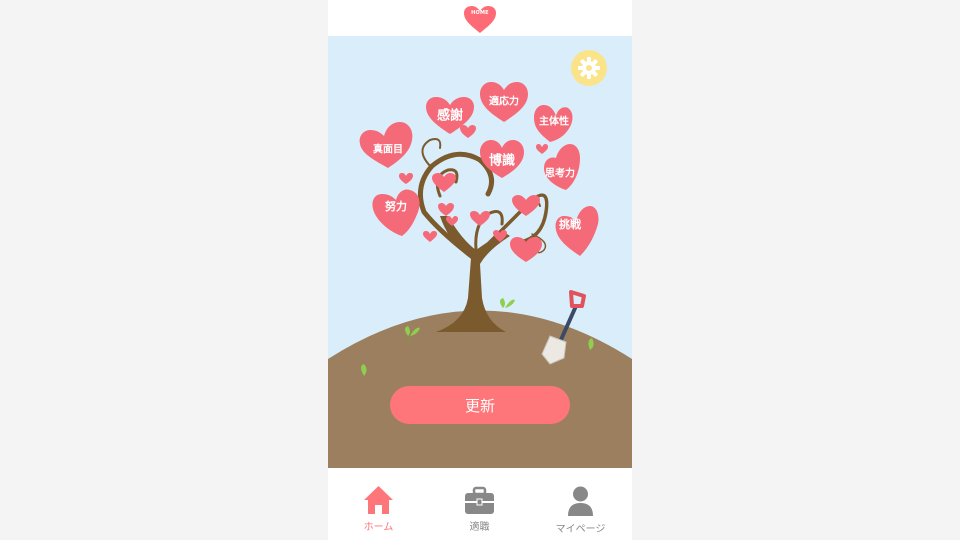 Image resolution: width=960 pixels, height=540 pixels. Describe the element at coordinates (504, 102) in the screenshot. I see `heart-label-tekiouryoku: 適応力` at that location.